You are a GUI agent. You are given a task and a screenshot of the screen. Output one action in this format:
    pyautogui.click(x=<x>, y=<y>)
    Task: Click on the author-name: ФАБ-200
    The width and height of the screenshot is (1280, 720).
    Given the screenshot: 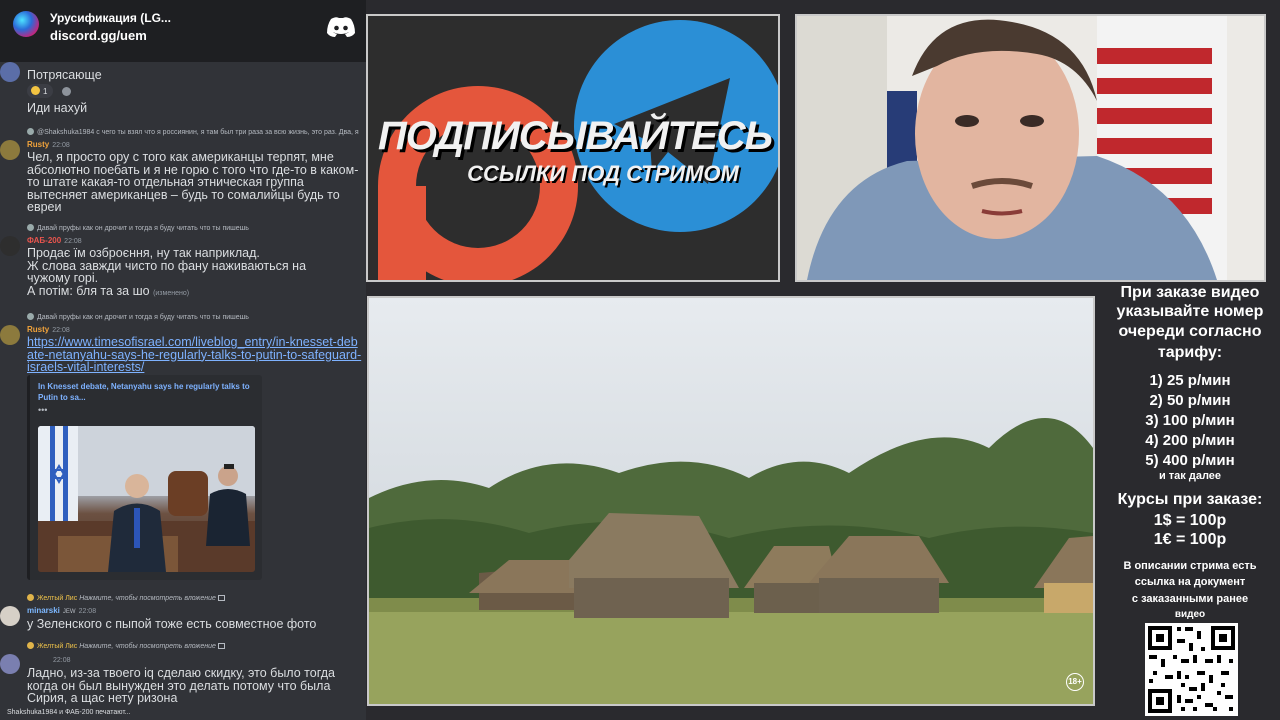 What is the action you would take?
    pyautogui.click(x=44, y=240)
    